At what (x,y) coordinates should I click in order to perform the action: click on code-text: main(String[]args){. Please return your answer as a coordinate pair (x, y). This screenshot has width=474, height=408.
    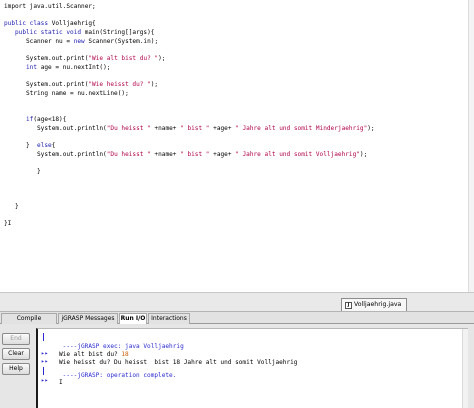
    Looking at the image, I should click on (119, 33).